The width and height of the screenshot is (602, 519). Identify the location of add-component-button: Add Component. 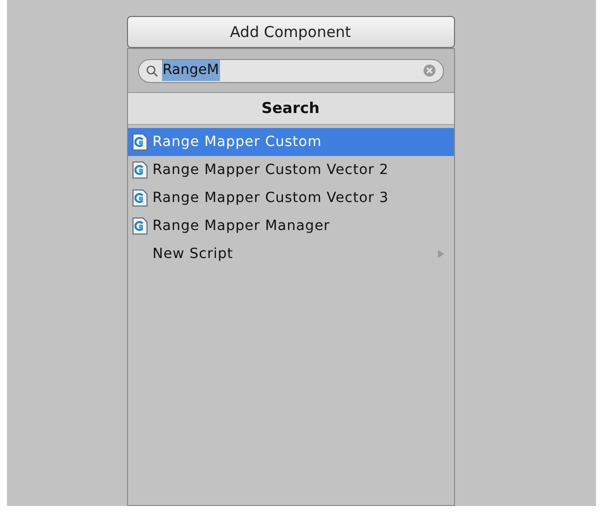
(290, 32).